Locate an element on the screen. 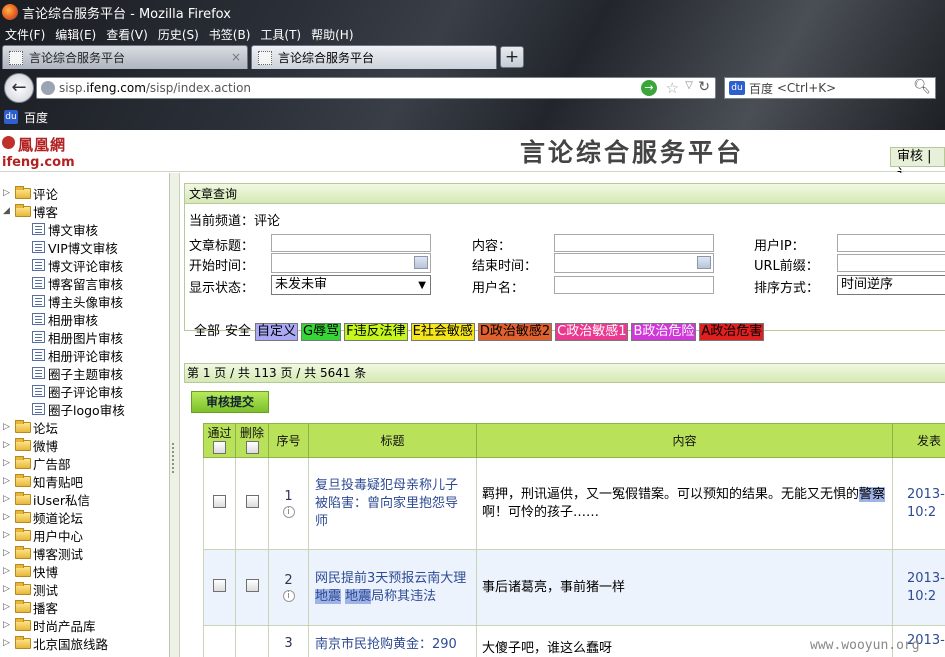  sidebar-item: 博客留言审核 is located at coordinates (77, 283).